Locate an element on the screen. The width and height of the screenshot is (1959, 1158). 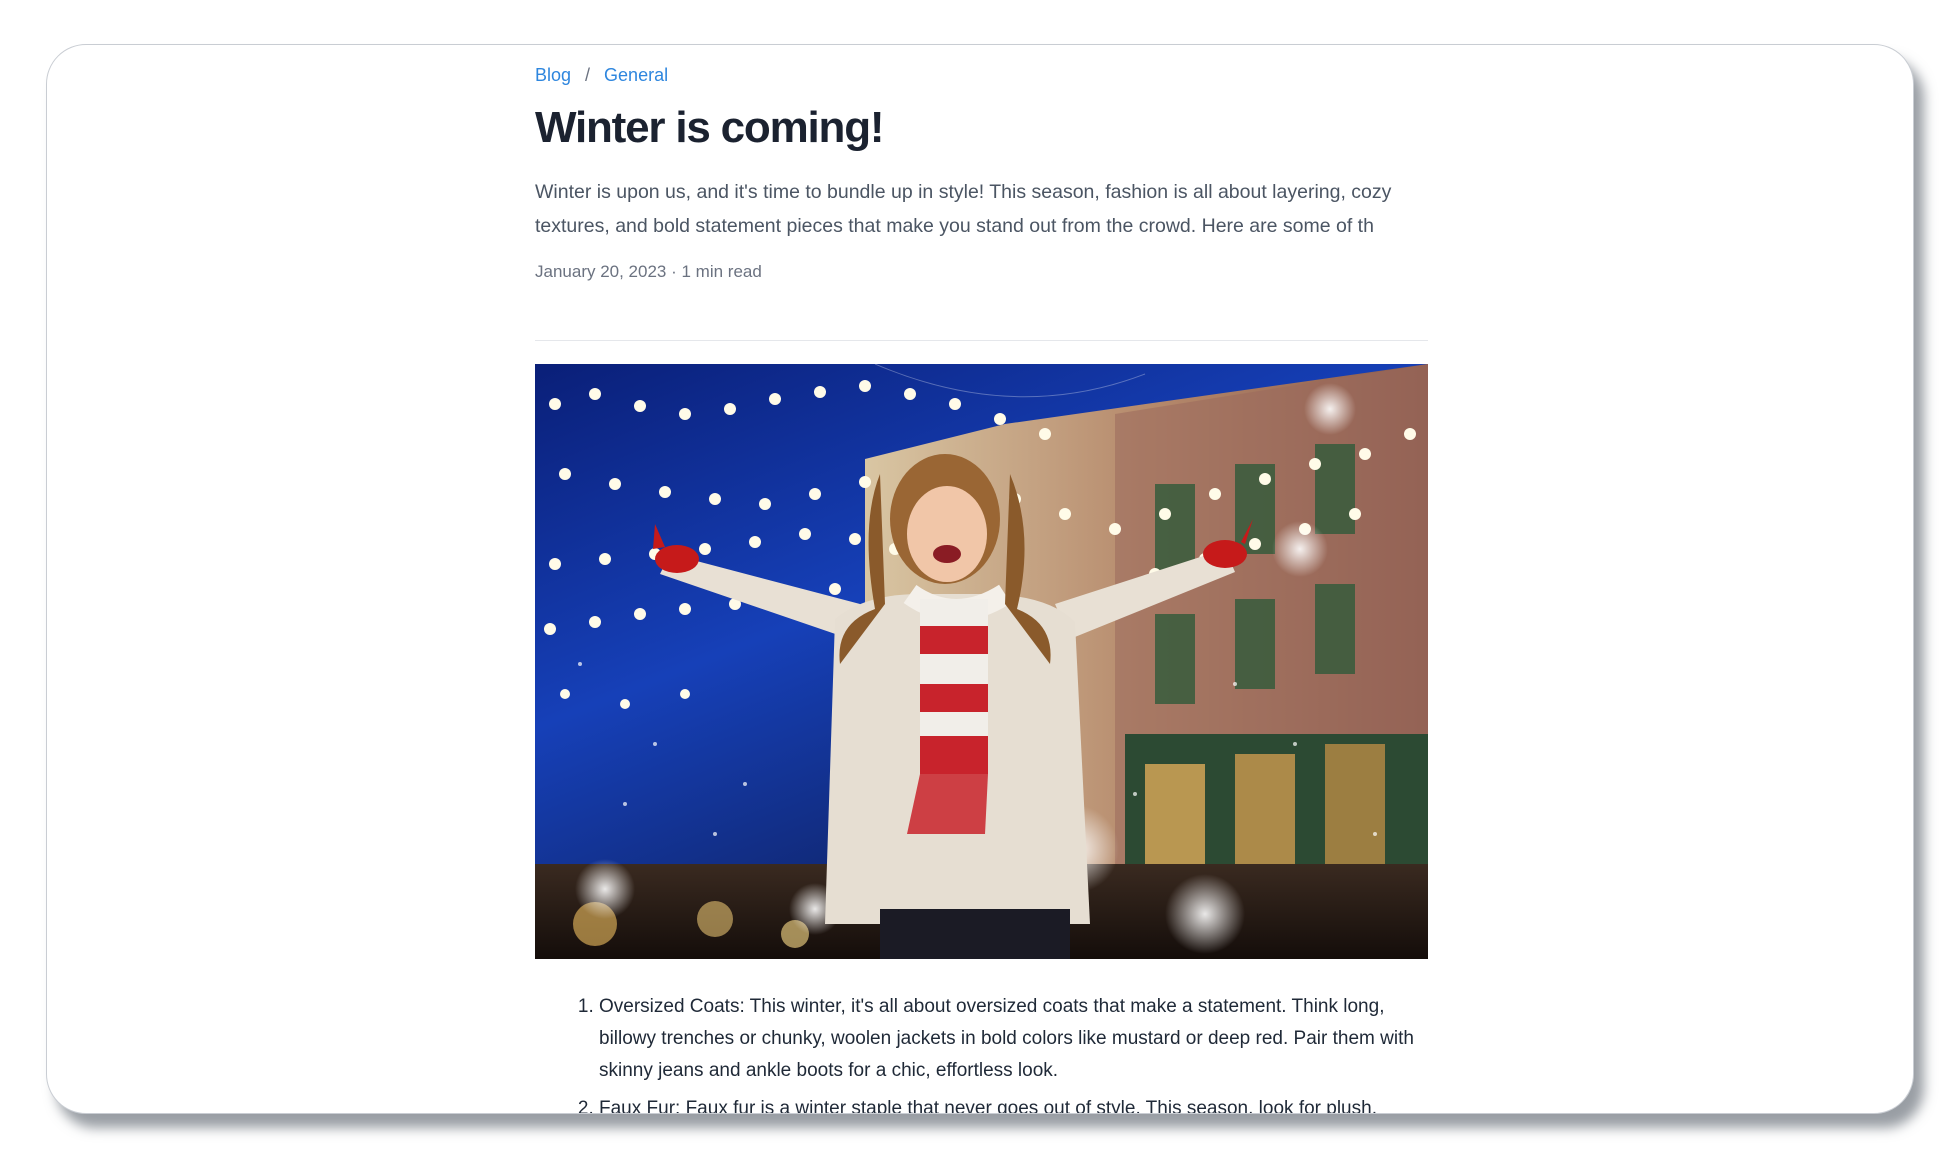
post-title: Winter is coming! is located at coordinates (710, 127).